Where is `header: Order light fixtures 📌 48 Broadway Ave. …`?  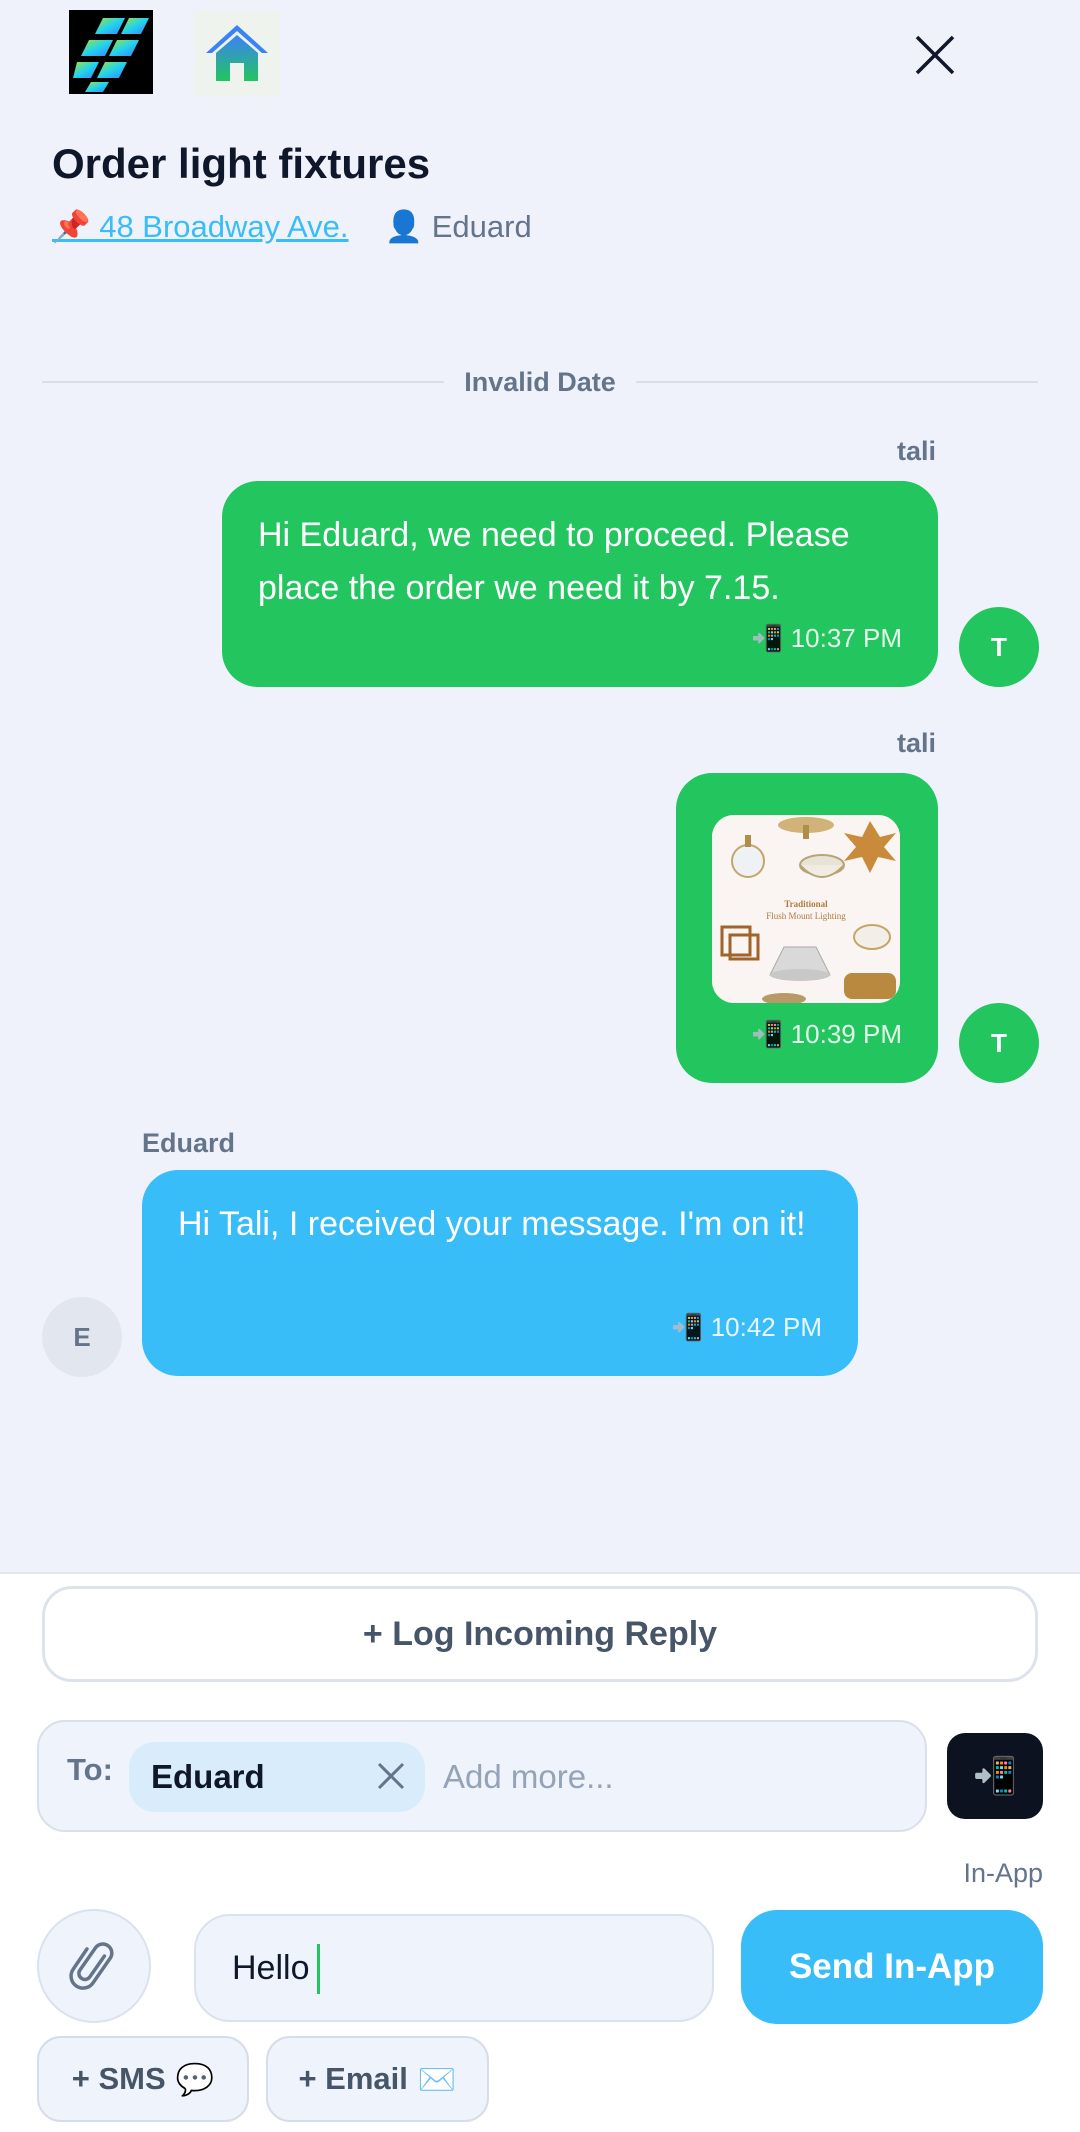
header: Order light fixtures 📌 48 Broadway Ave. … is located at coordinates (540, 150).